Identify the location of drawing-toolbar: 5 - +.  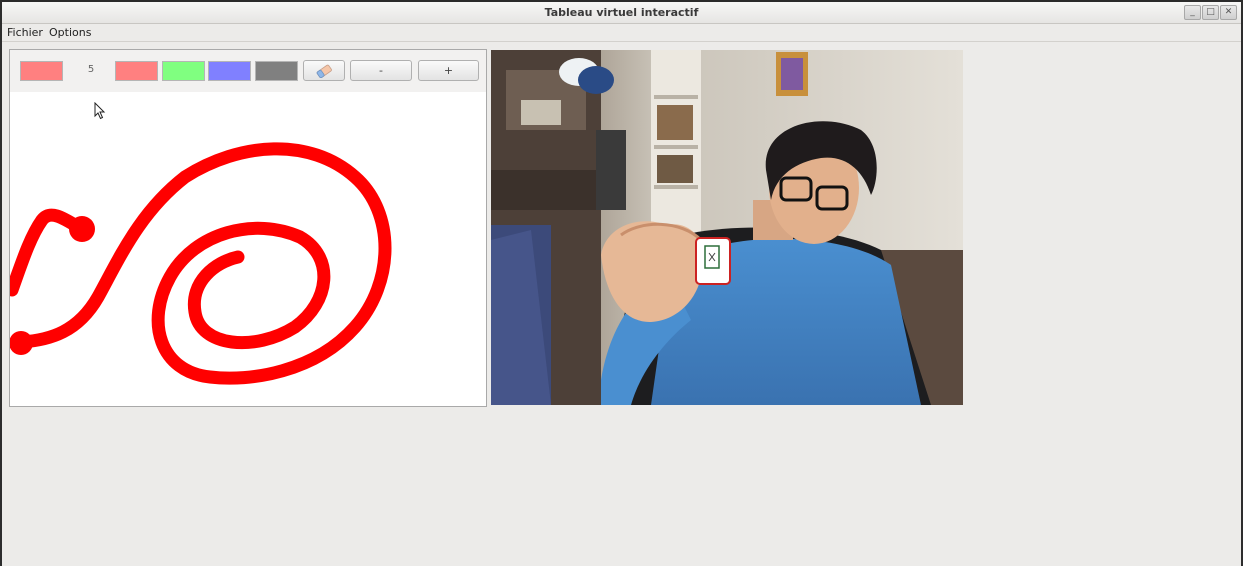
(248, 71).